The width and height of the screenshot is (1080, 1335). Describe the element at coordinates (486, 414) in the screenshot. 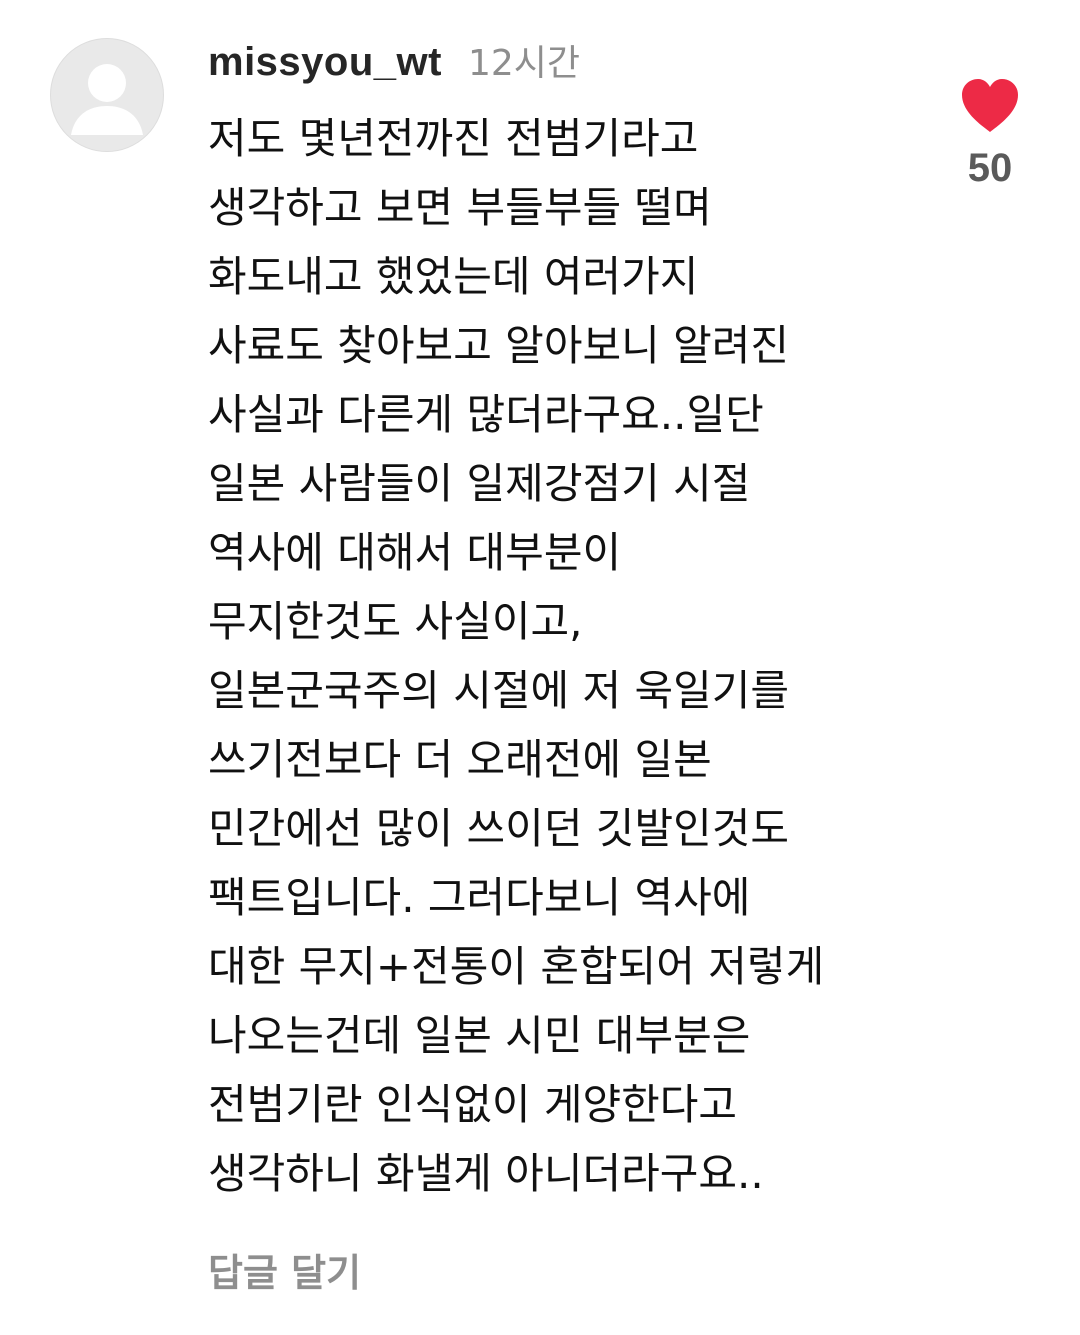

I see `comment-line: 사실과 다른게 많더라구요..일단` at that location.